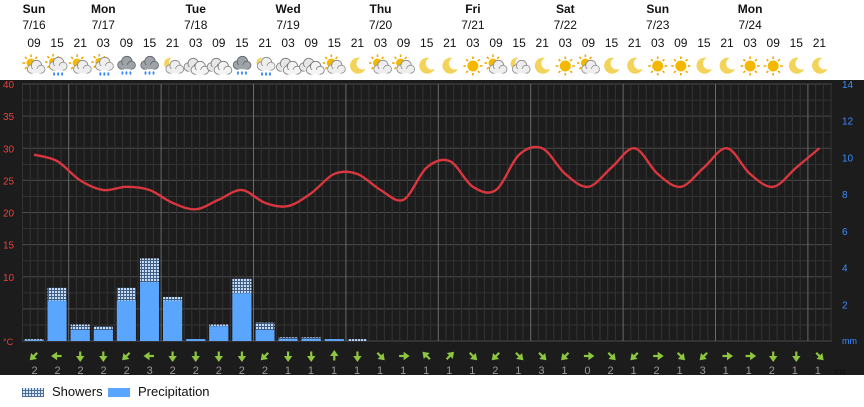 The height and width of the screenshot is (407, 864). I want to click on sun-disc, so click(681, 66).